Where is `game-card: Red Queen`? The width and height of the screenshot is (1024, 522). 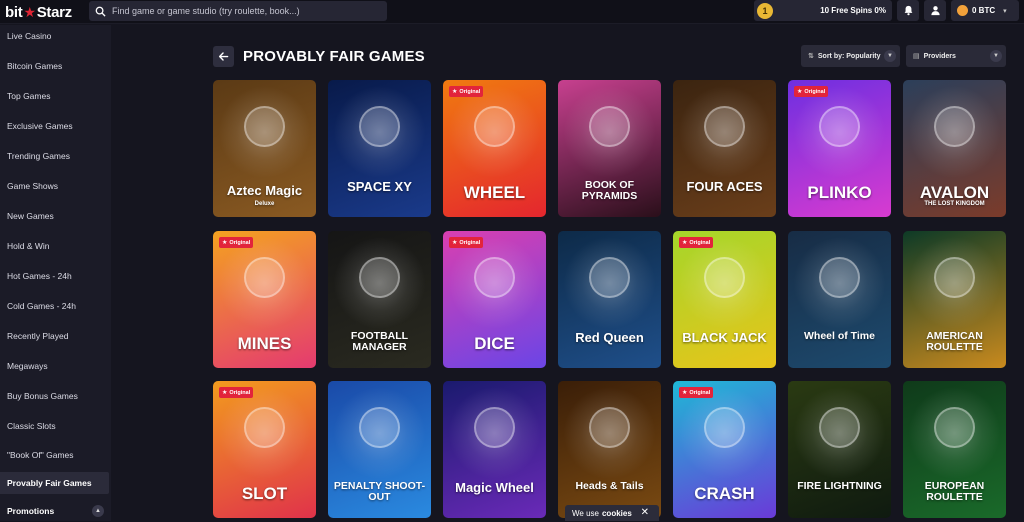 game-card: Red Queen is located at coordinates (609, 299).